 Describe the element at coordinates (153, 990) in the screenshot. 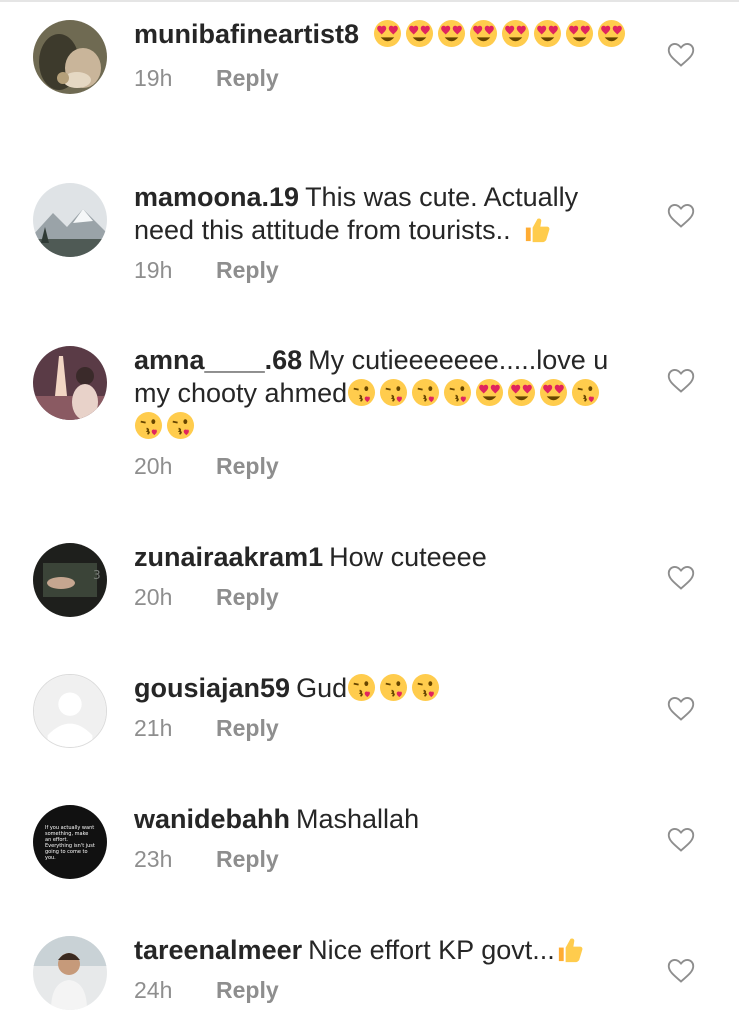

I see `comment-timestamp: 24h` at that location.